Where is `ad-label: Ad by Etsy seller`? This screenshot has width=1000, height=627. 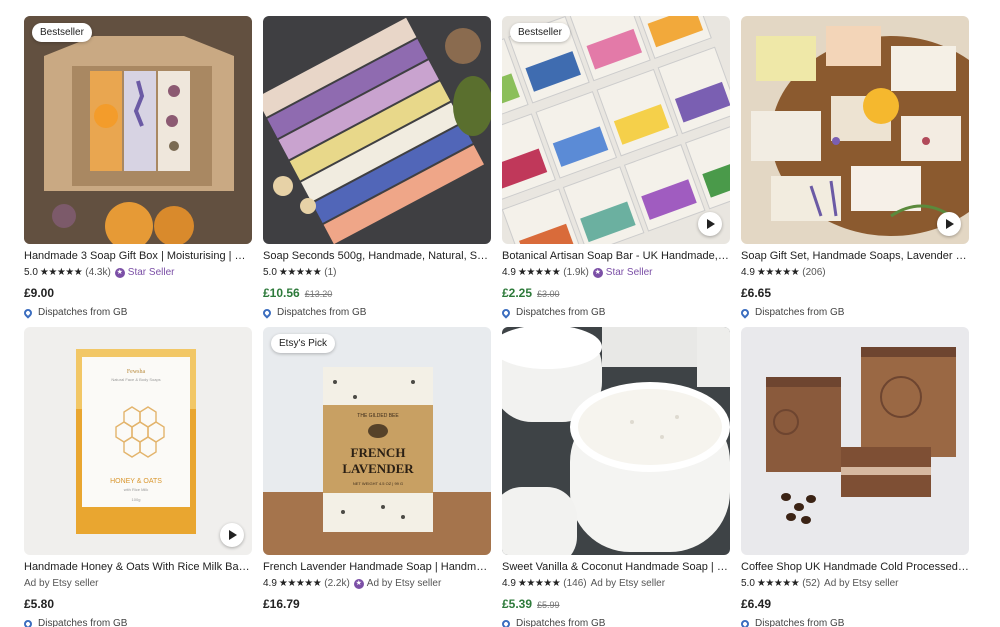
ad-label: Ad by Etsy seller is located at coordinates (404, 583).